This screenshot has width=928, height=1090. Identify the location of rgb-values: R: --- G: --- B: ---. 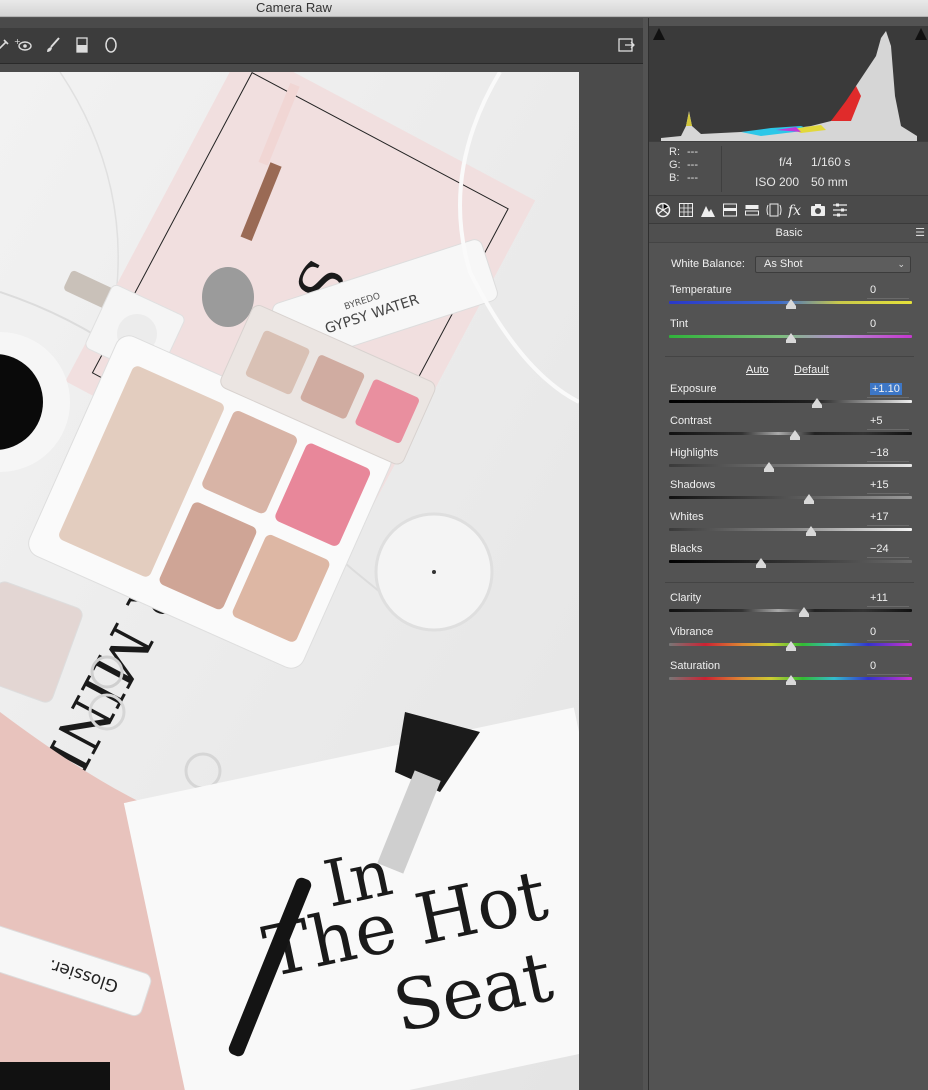
(683, 165).